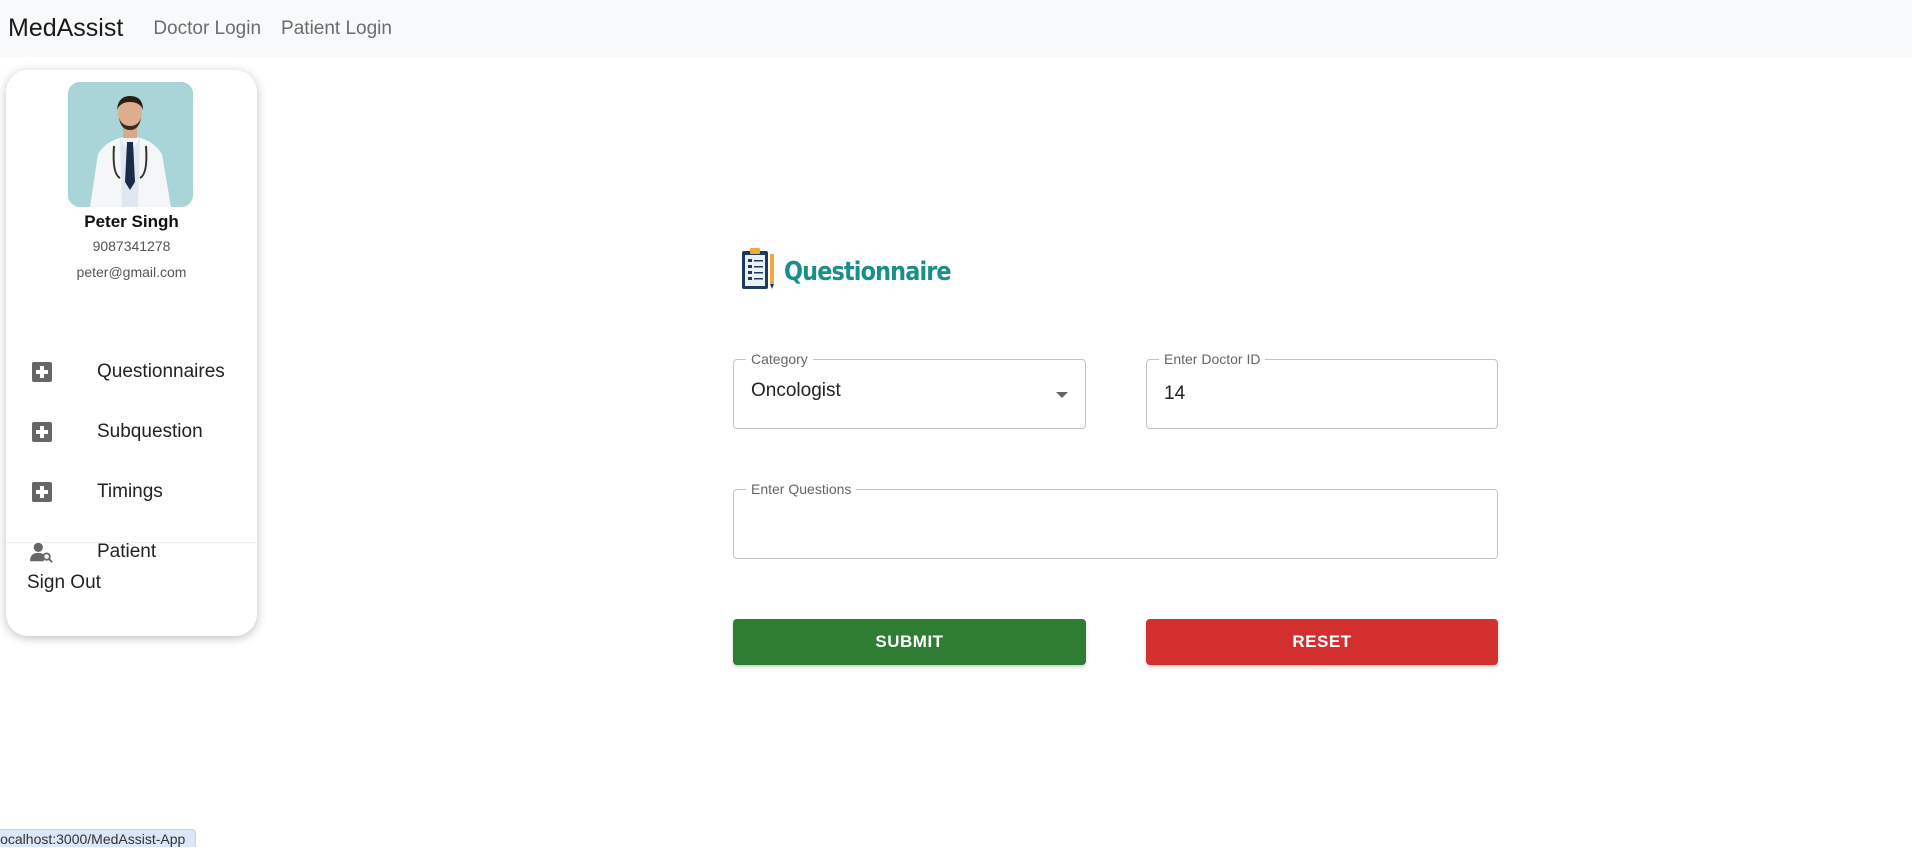 The height and width of the screenshot is (848, 1912). Describe the element at coordinates (98, 838) in the screenshot. I see `browser-status-url: localhost:3000/MedAssist-App` at that location.